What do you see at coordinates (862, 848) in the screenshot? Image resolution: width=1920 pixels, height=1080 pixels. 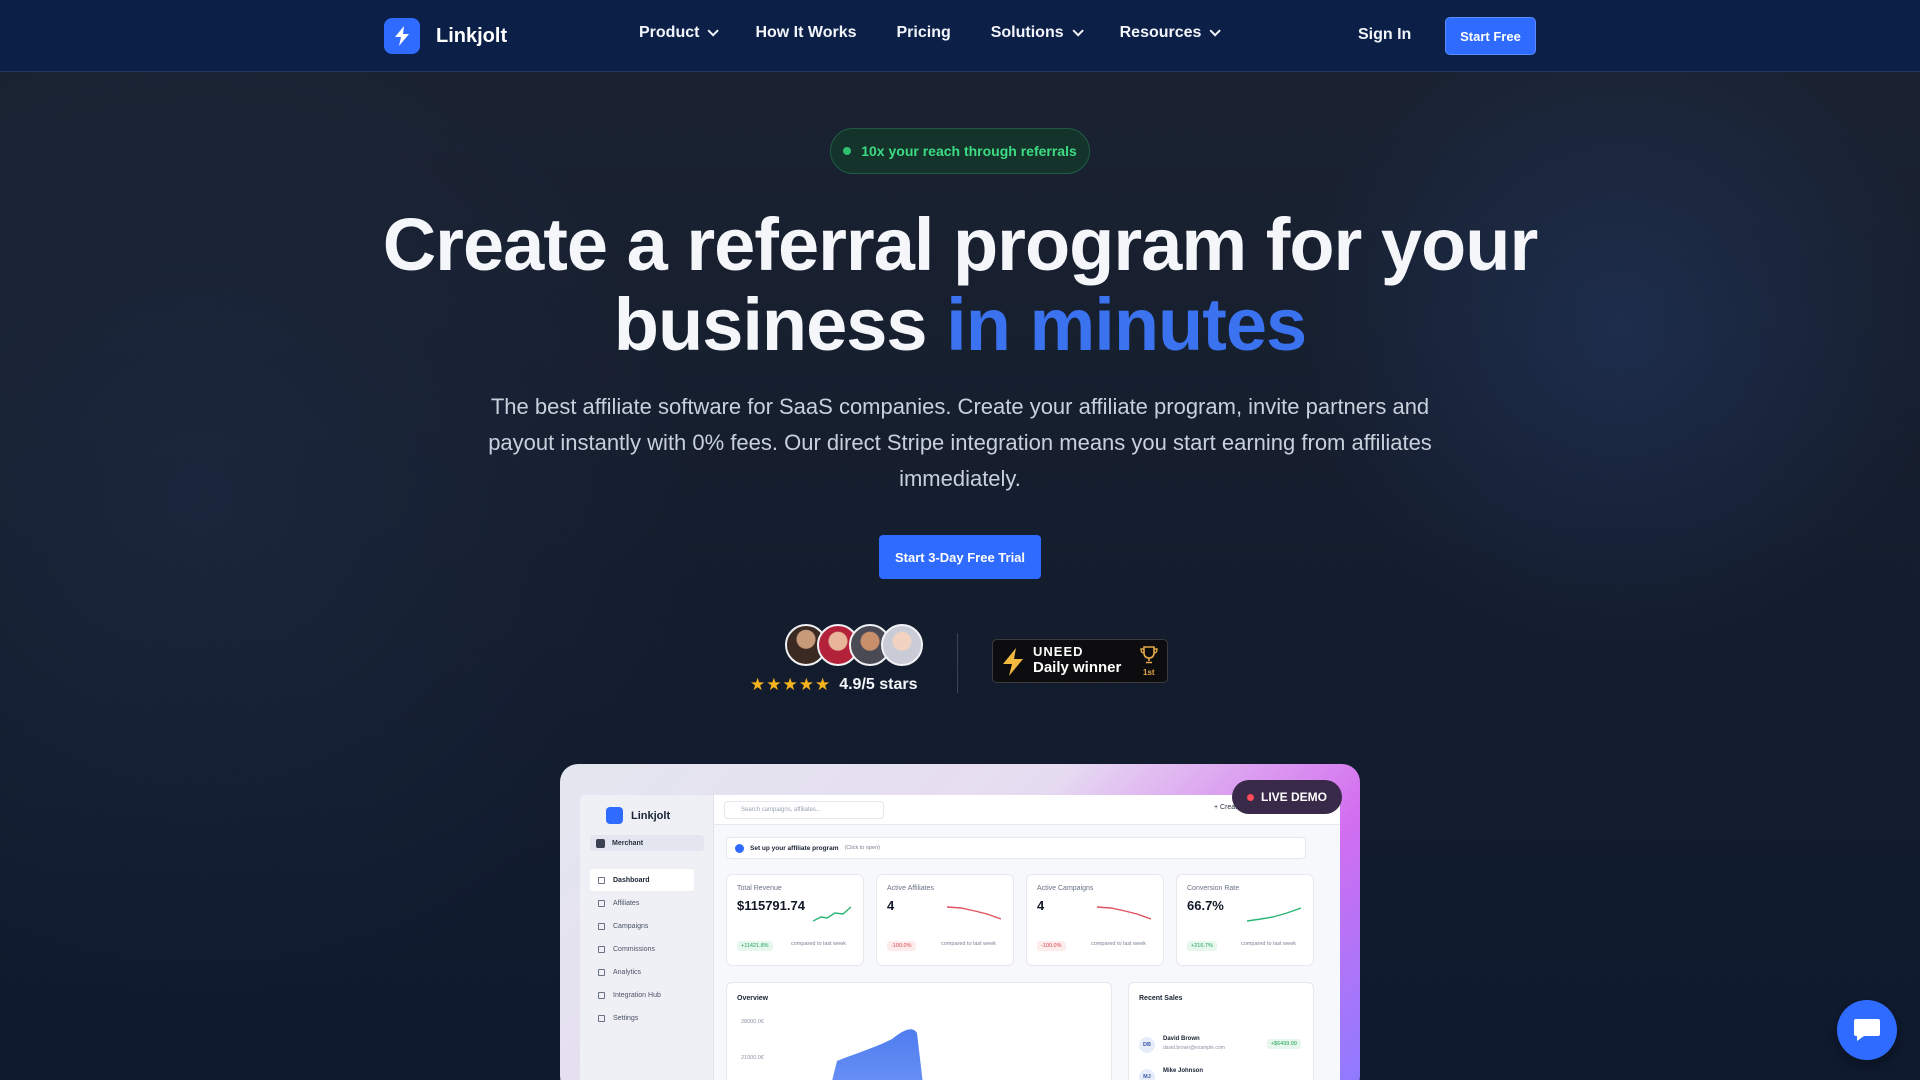 I see `setup-hint: (Click to open)` at bounding box center [862, 848].